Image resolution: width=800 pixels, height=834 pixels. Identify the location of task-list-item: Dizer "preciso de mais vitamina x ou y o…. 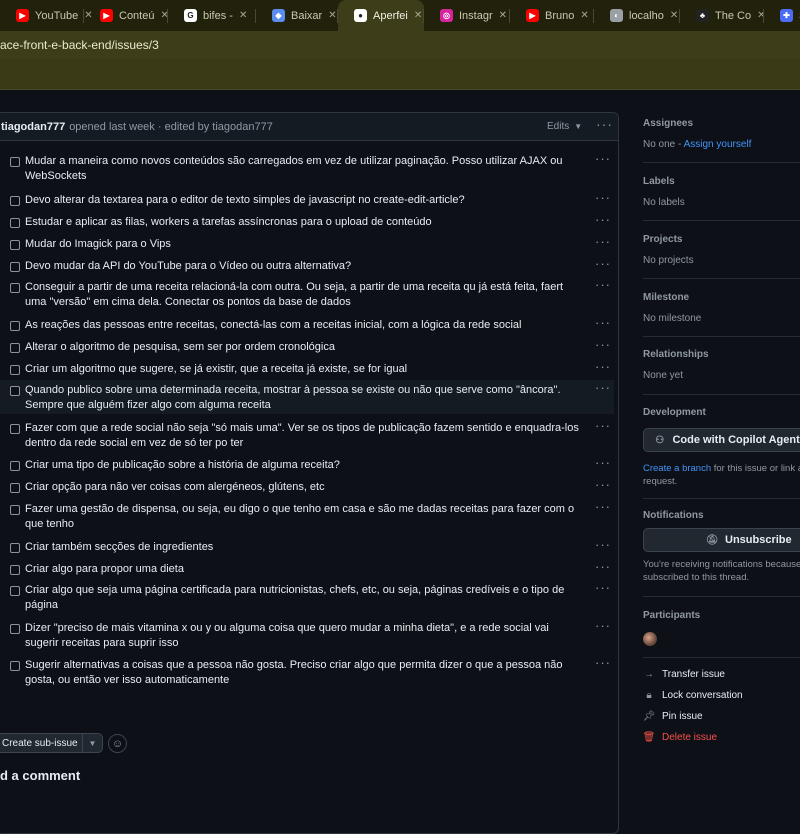
(307, 635).